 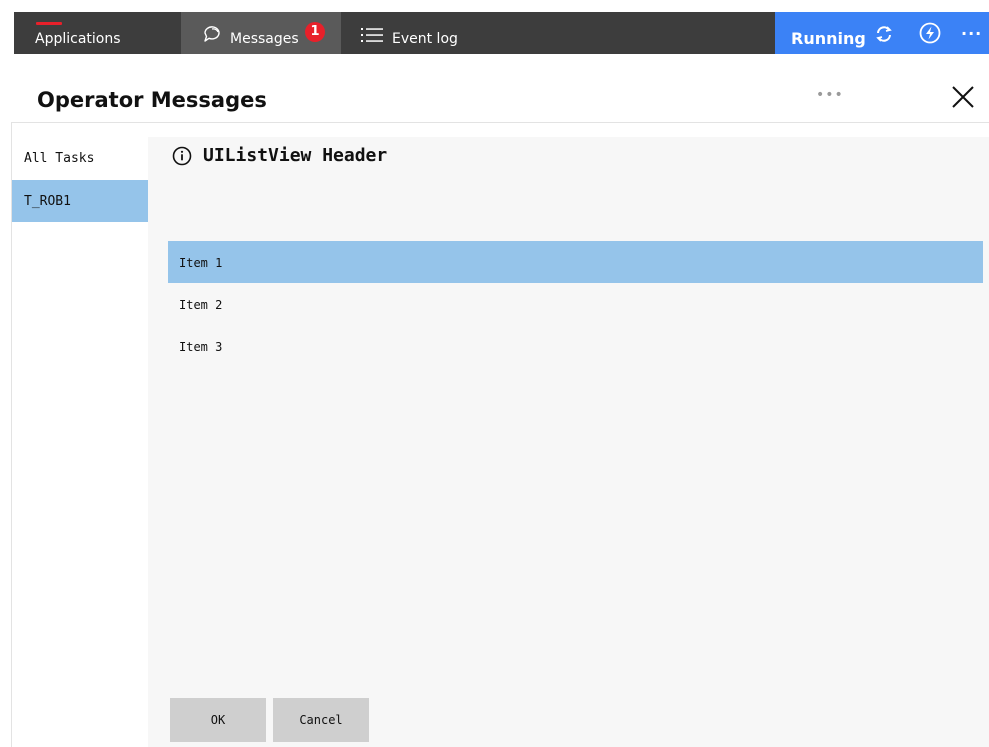 I want to click on more-menu-button: ···, so click(x=971, y=33).